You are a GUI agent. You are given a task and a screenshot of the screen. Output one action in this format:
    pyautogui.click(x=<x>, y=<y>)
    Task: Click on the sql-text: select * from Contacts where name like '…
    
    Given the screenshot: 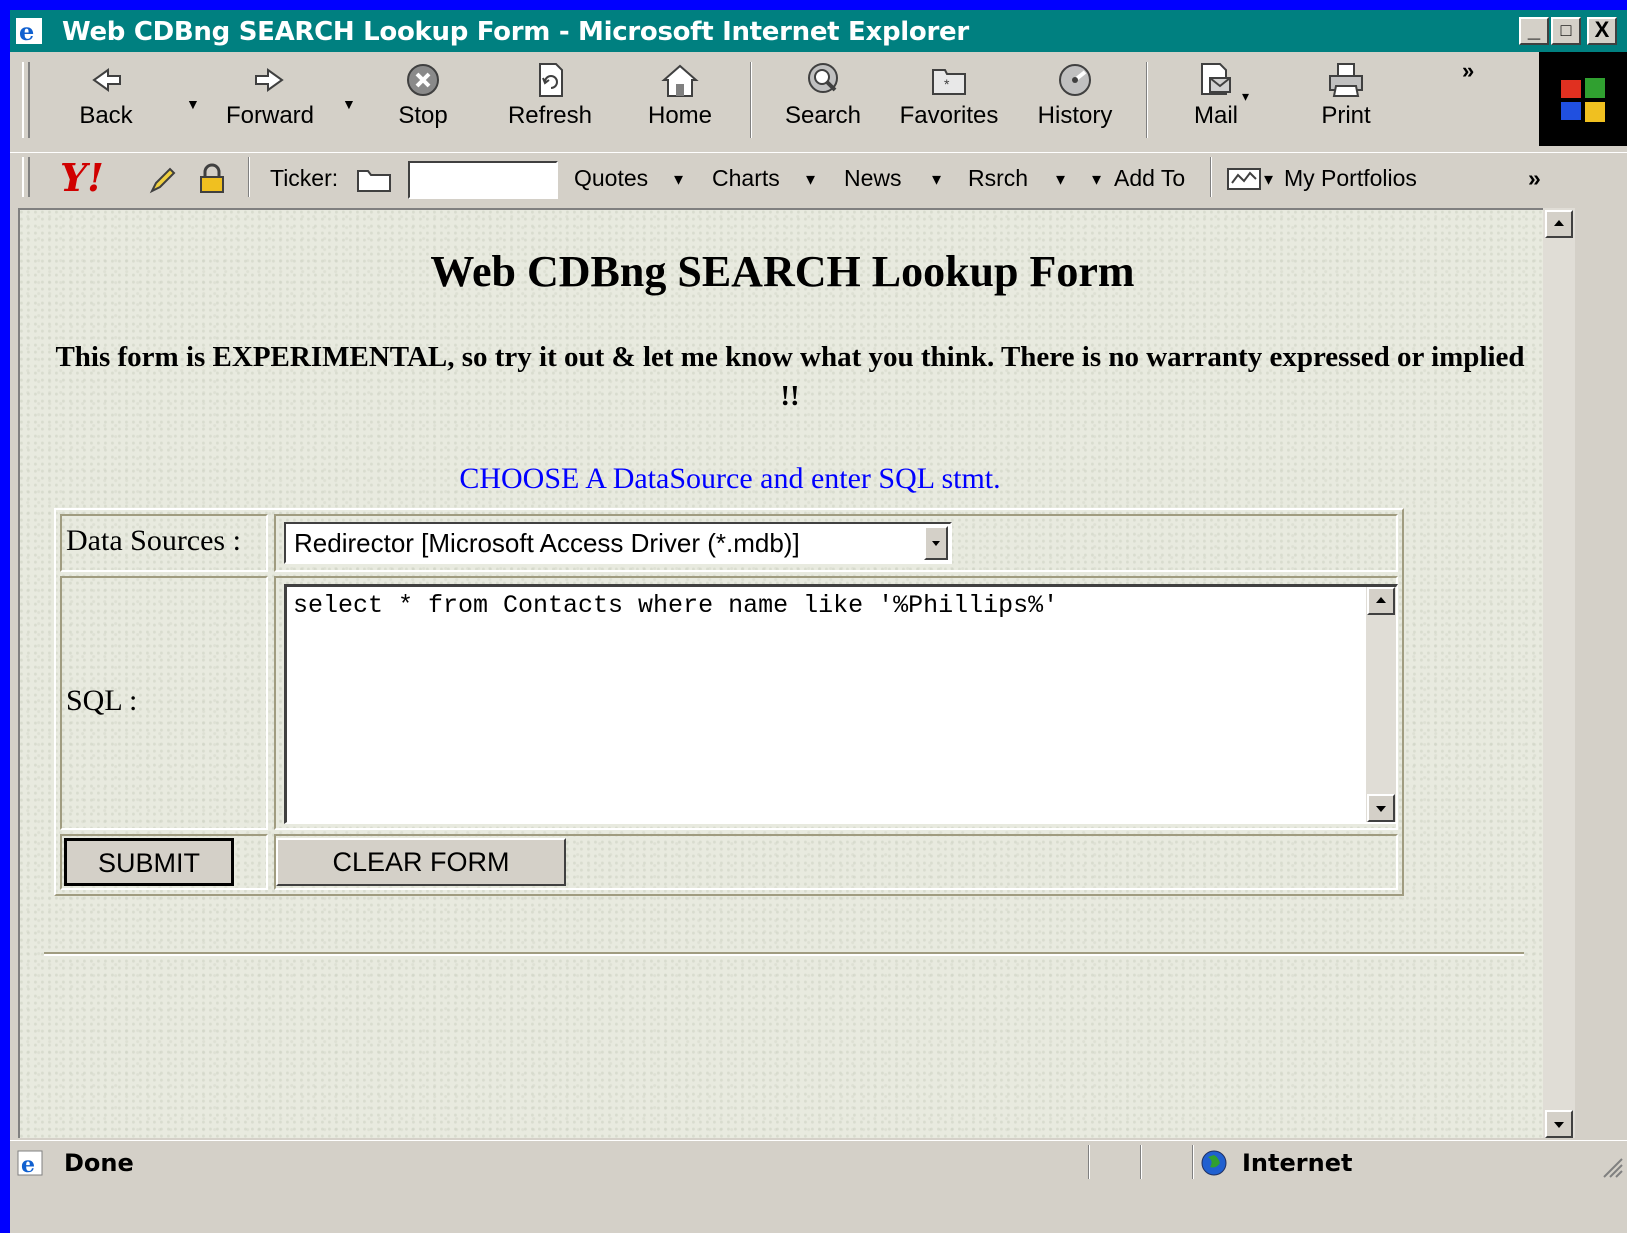 What is the action you would take?
    pyautogui.click(x=676, y=605)
    